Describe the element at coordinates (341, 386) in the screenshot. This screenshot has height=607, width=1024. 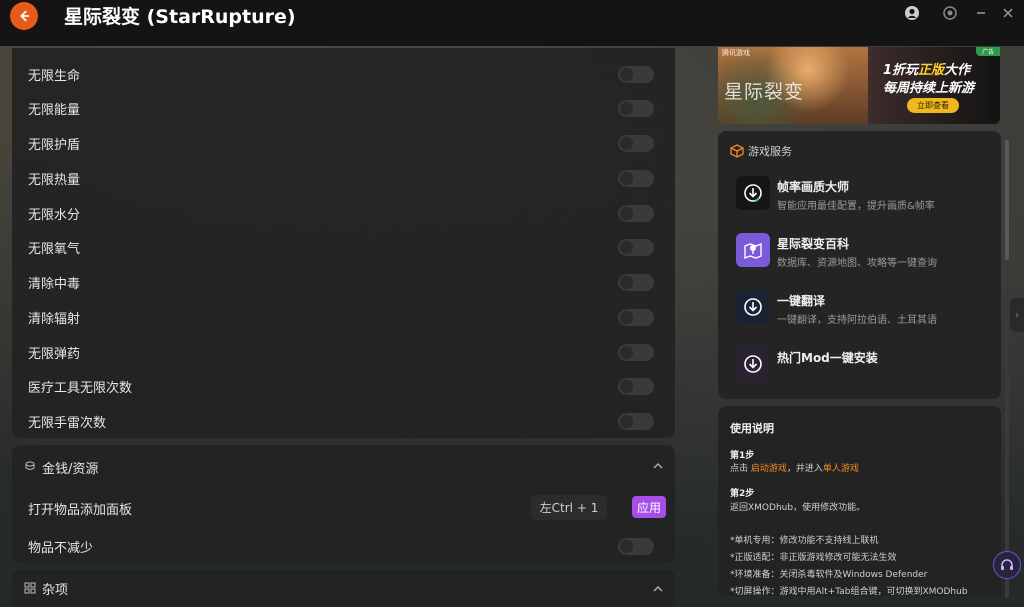
I see `cheat-row: 医疗工具无限次数` at that location.